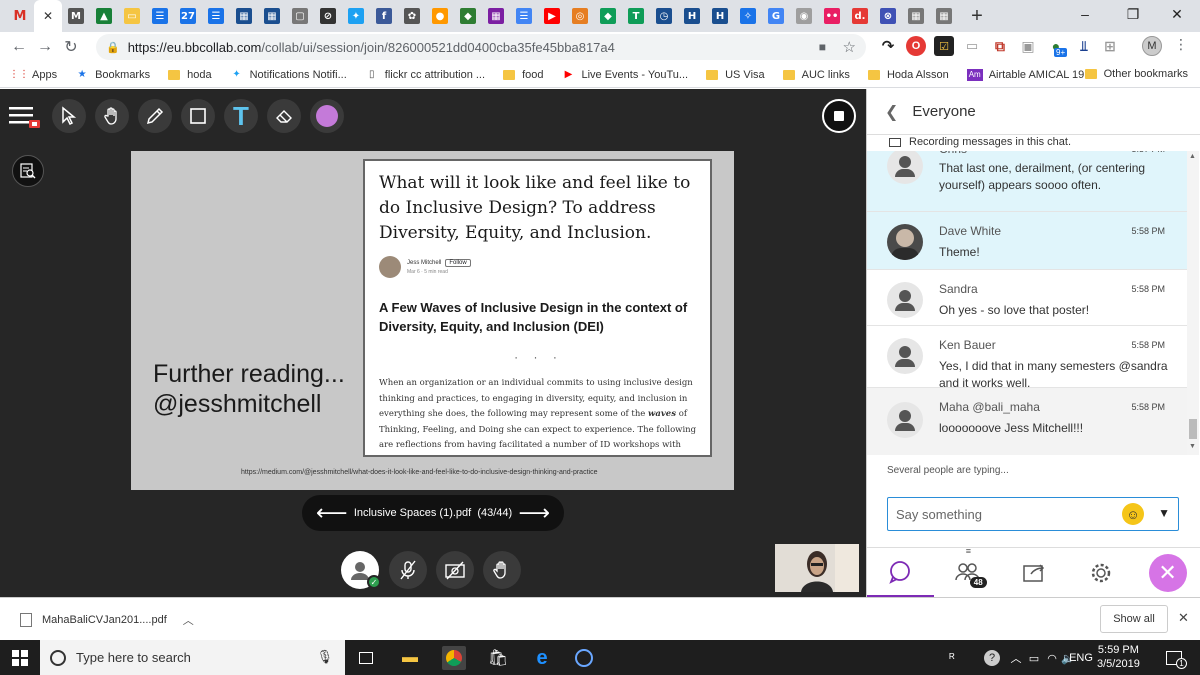 This screenshot has height=675, width=1200. What do you see at coordinates (324, 657) in the screenshot?
I see `microphone-icon: 🎙` at bounding box center [324, 657].